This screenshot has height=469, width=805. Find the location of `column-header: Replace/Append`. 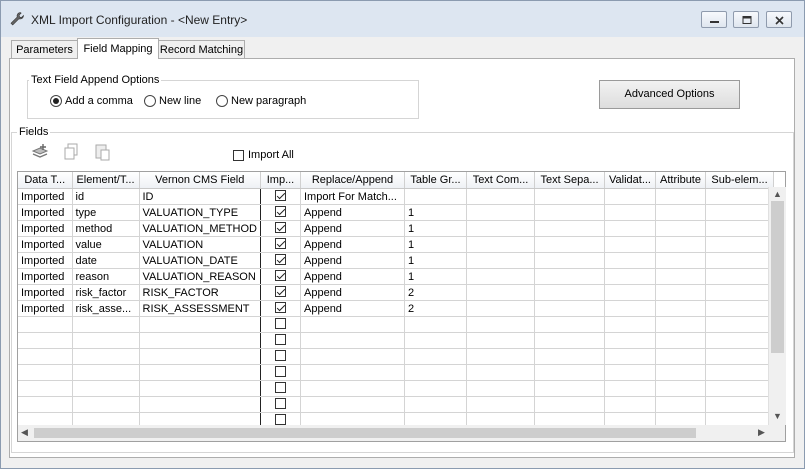

column-header: Replace/Append is located at coordinates (352, 180).